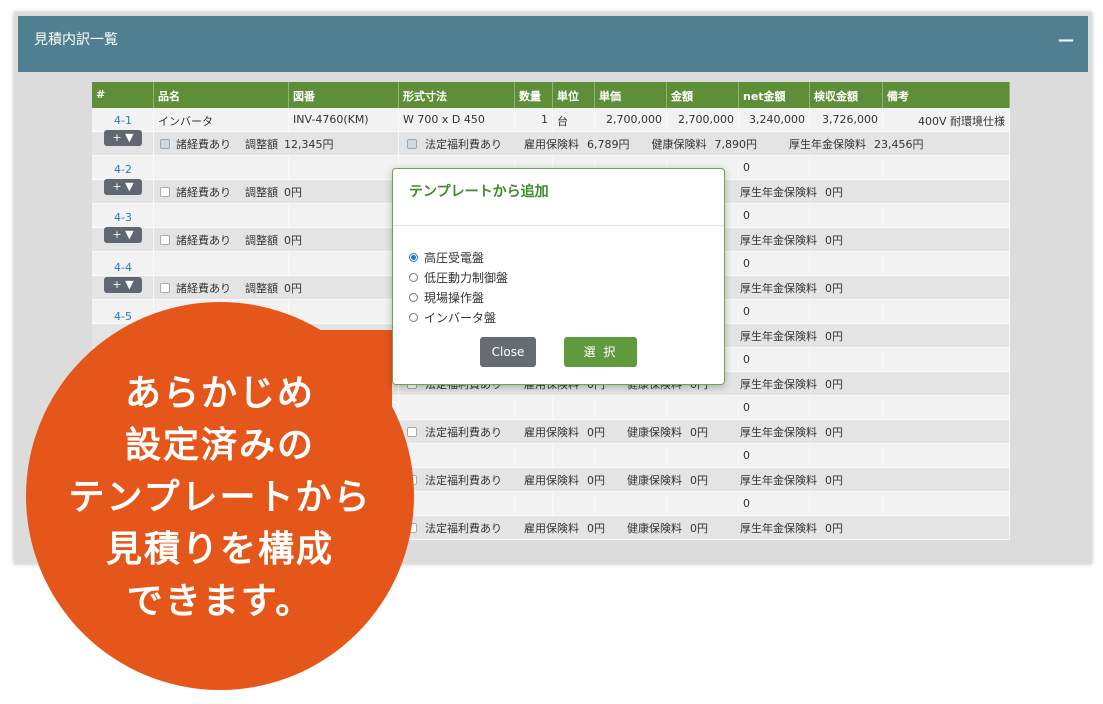 The height and width of the screenshot is (704, 1103). Describe the element at coordinates (454, 257) in the screenshot. I see `option-label: 高圧受電盤` at that location.